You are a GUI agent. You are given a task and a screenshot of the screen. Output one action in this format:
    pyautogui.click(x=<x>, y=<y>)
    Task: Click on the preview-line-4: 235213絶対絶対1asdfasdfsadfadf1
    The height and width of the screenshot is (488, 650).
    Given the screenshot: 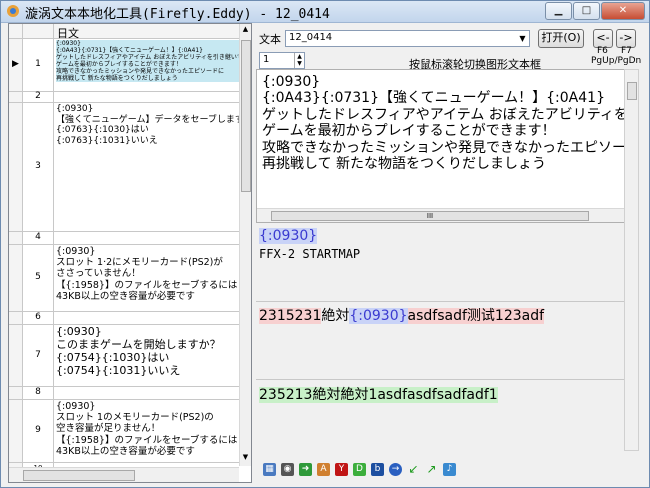 What is the action you would take?
    pyautogui.click(x=378, y=394)
    